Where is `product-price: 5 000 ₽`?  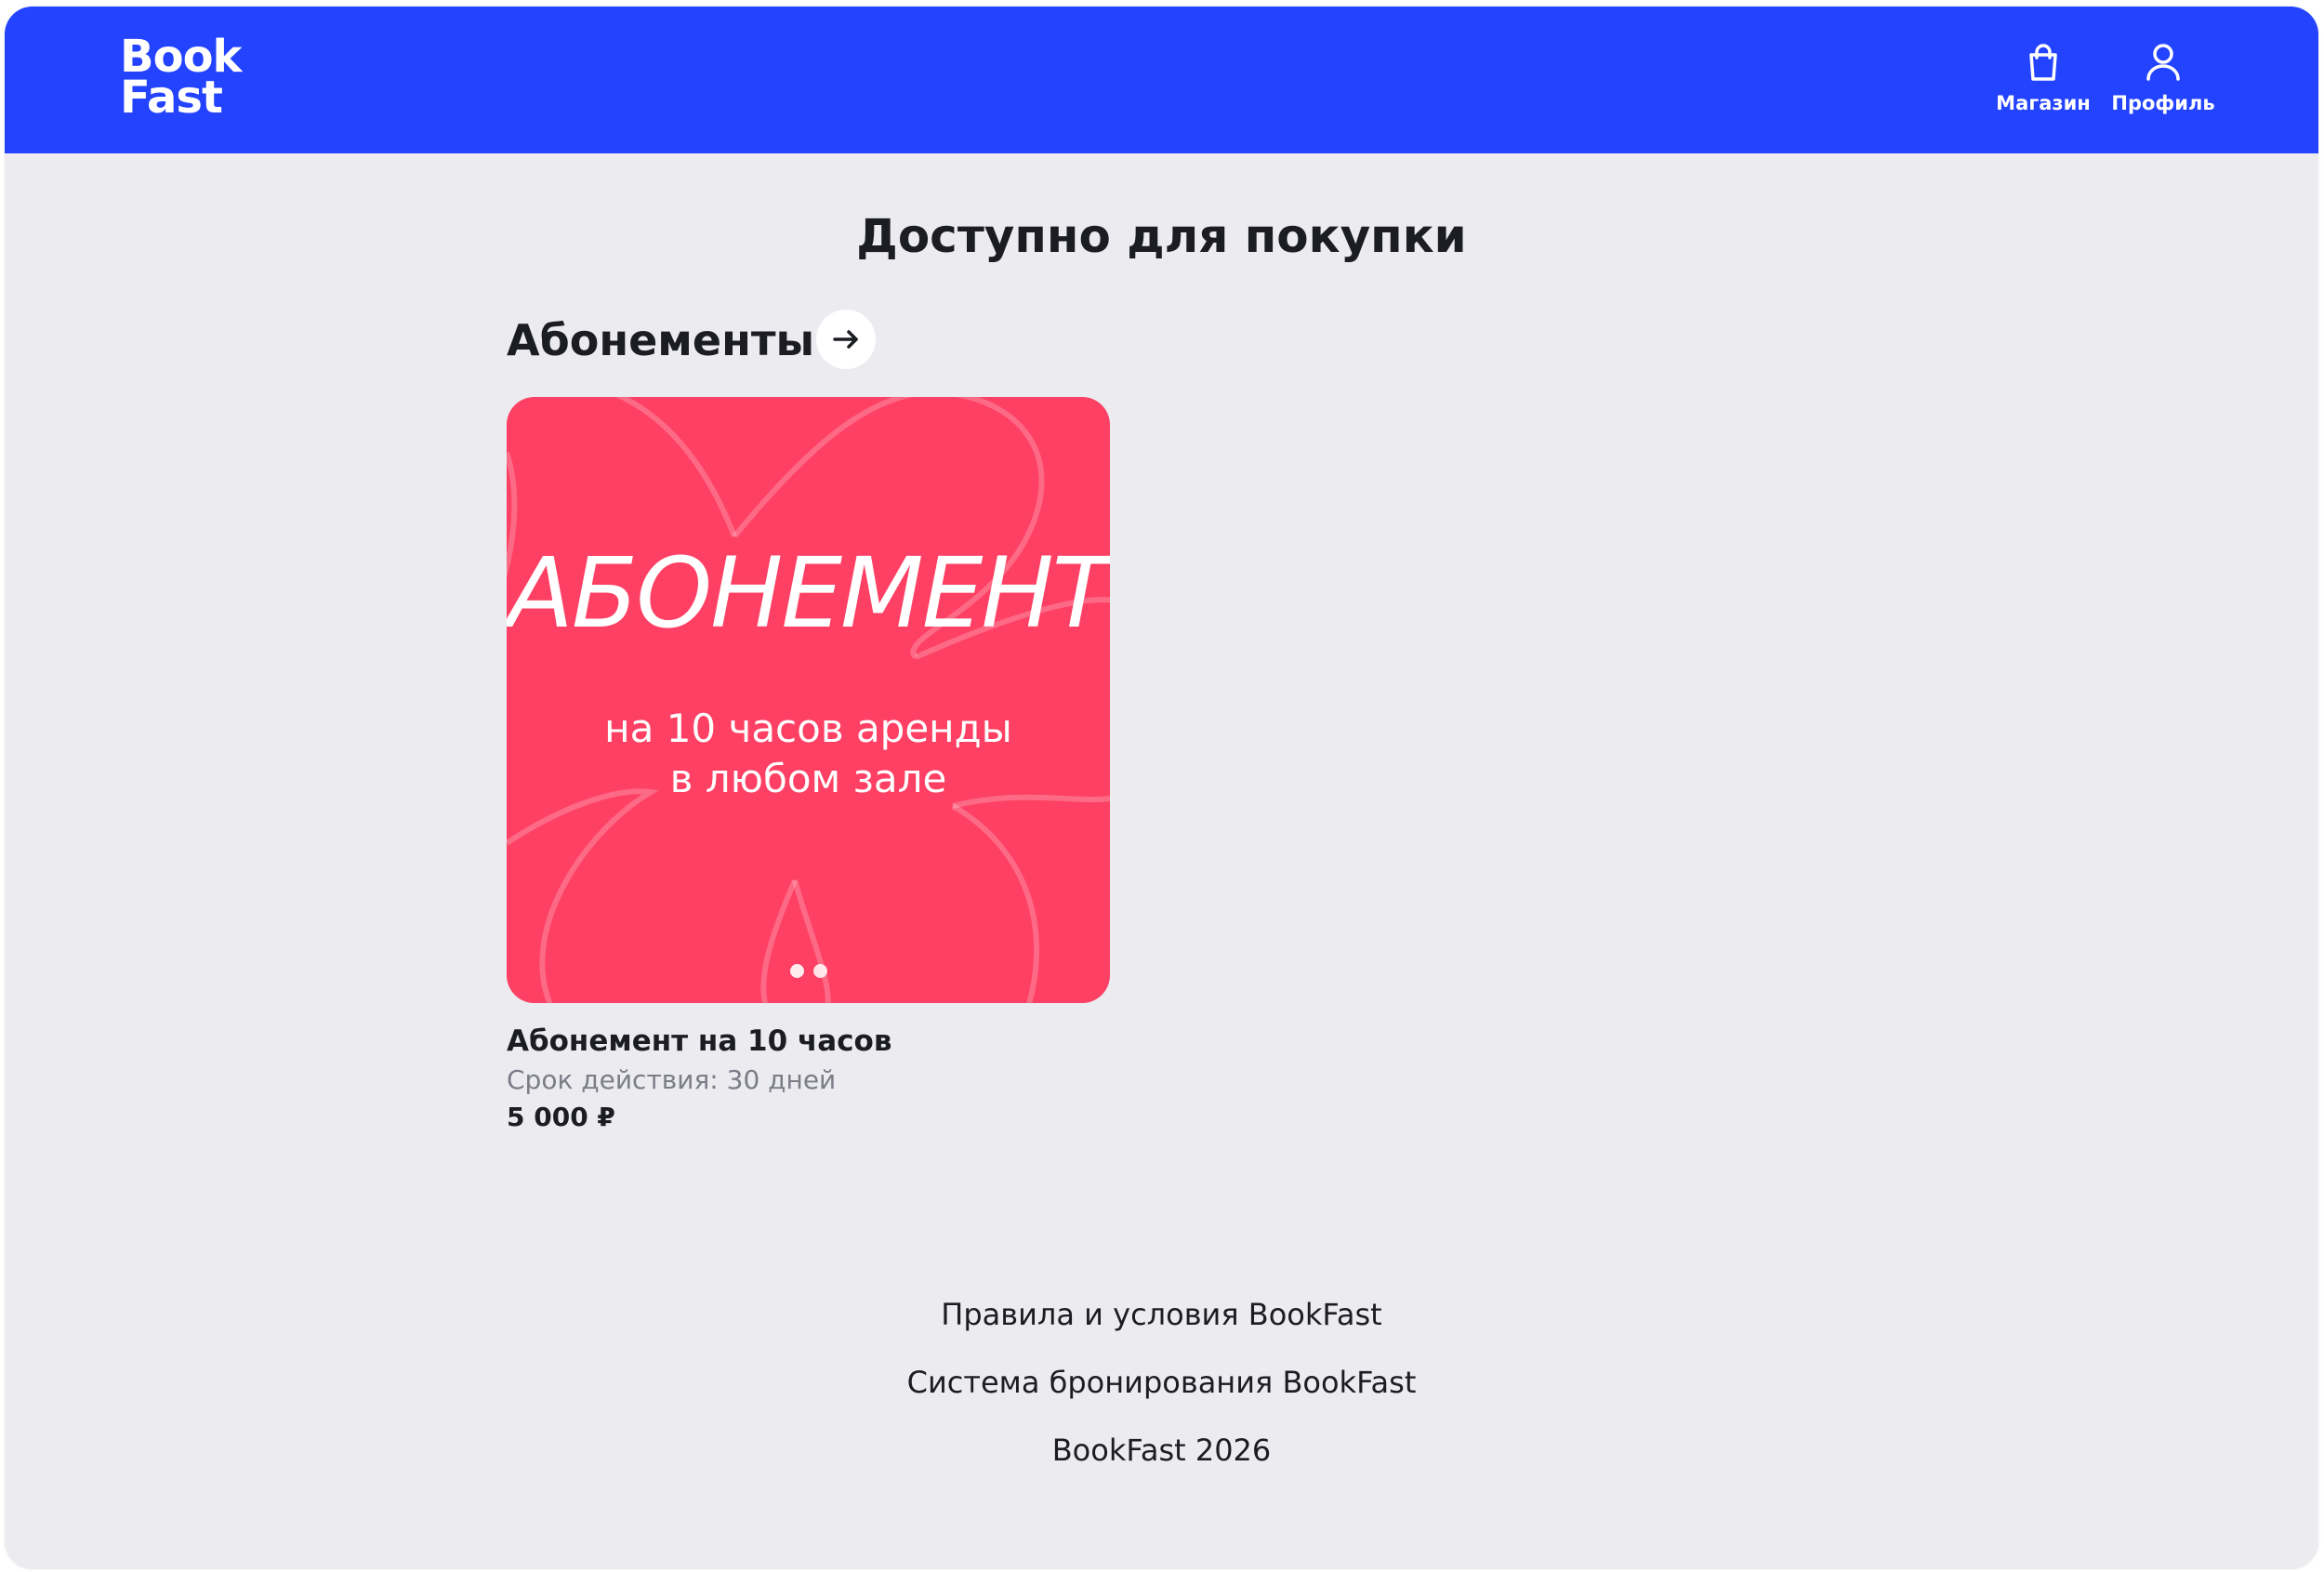
product-price: 5 000 ₽ is located at coordinates (561, 1117).